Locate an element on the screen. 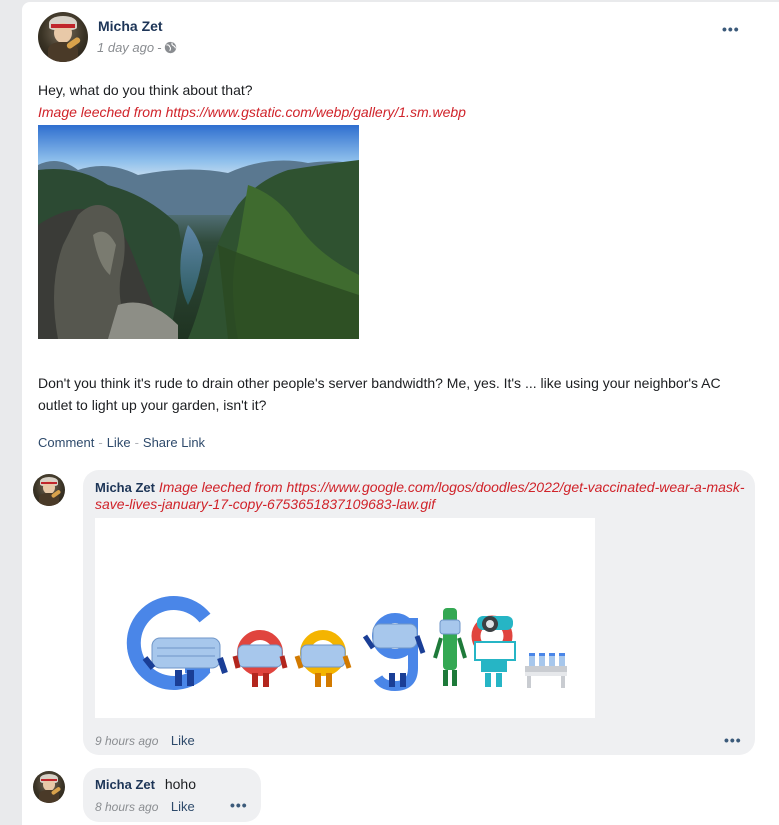 The height and width of the screenshot is (825, 779). post-text-intro: Hey, what do you think about that? is located at coordinates (145, 90).